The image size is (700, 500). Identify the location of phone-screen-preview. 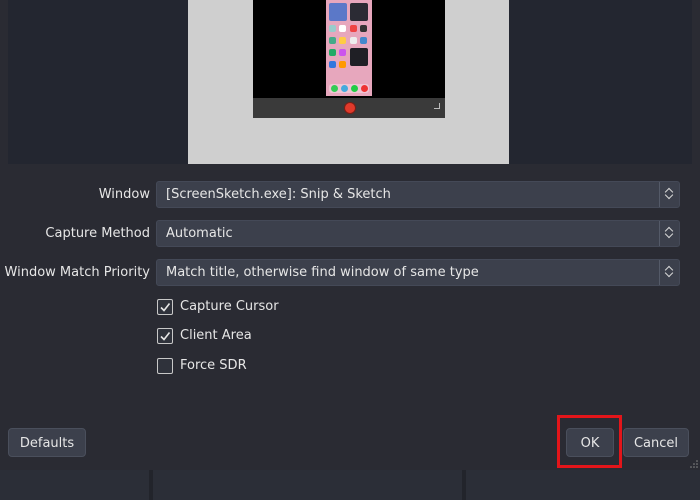
(349, 48).